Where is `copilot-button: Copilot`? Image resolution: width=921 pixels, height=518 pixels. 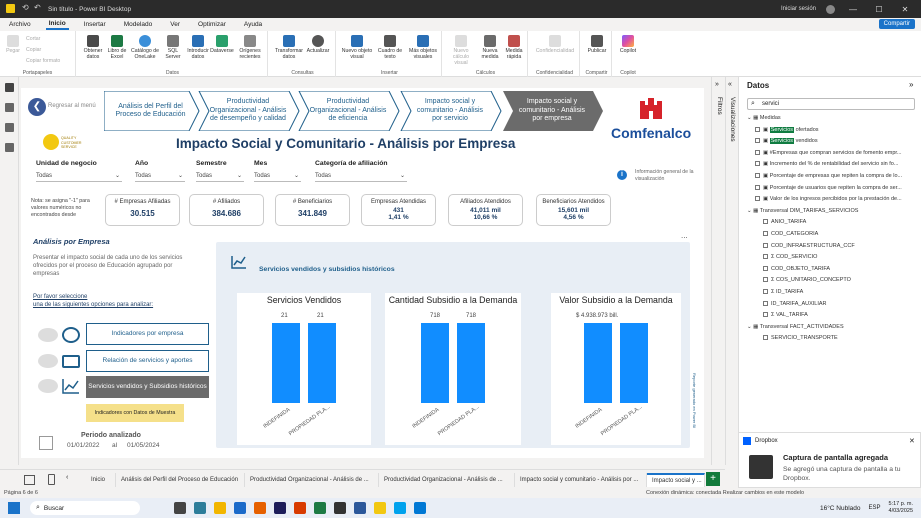
copilot-button: Copilot is located at coordinates (628, 44).